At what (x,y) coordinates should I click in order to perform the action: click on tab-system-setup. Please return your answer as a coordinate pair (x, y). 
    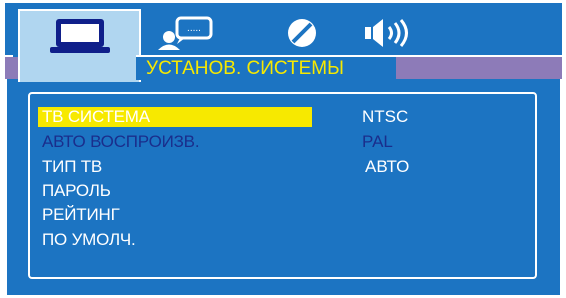
    Looking at the image, I should click on (79, 45).